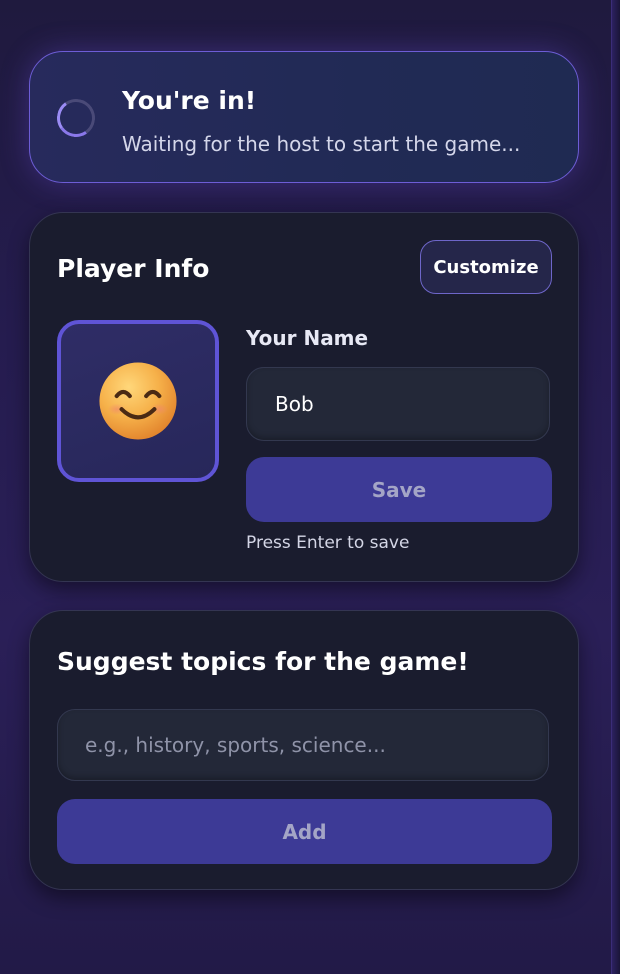 The image size is (620, 974). What do you see at coordinates (486, 267) in the screenshot?
I see `customize-button: Customize` at bounding box center [486, 267].